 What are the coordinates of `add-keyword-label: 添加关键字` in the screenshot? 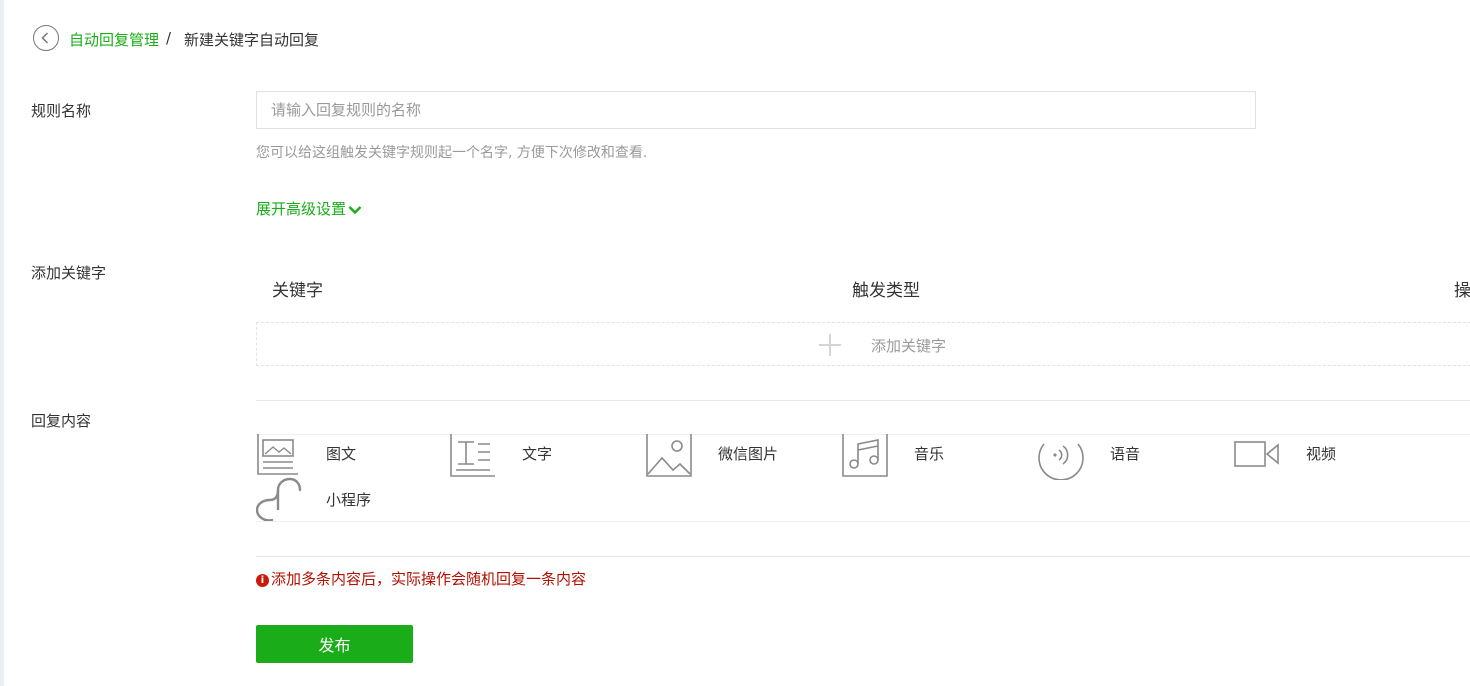 It's located at (69, 273).